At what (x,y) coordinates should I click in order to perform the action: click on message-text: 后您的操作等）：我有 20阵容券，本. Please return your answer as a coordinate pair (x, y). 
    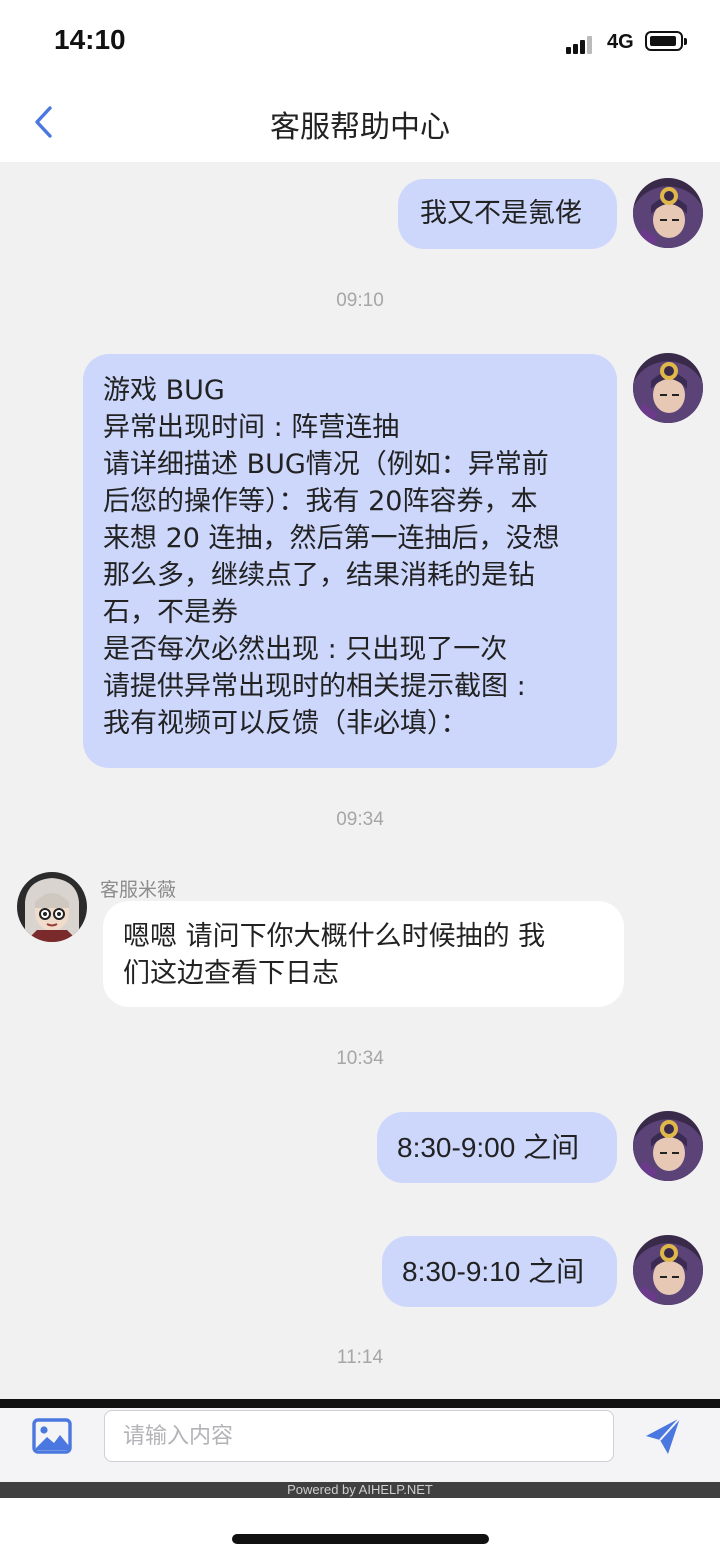
    Looking at the image, I should click on (320, 501).